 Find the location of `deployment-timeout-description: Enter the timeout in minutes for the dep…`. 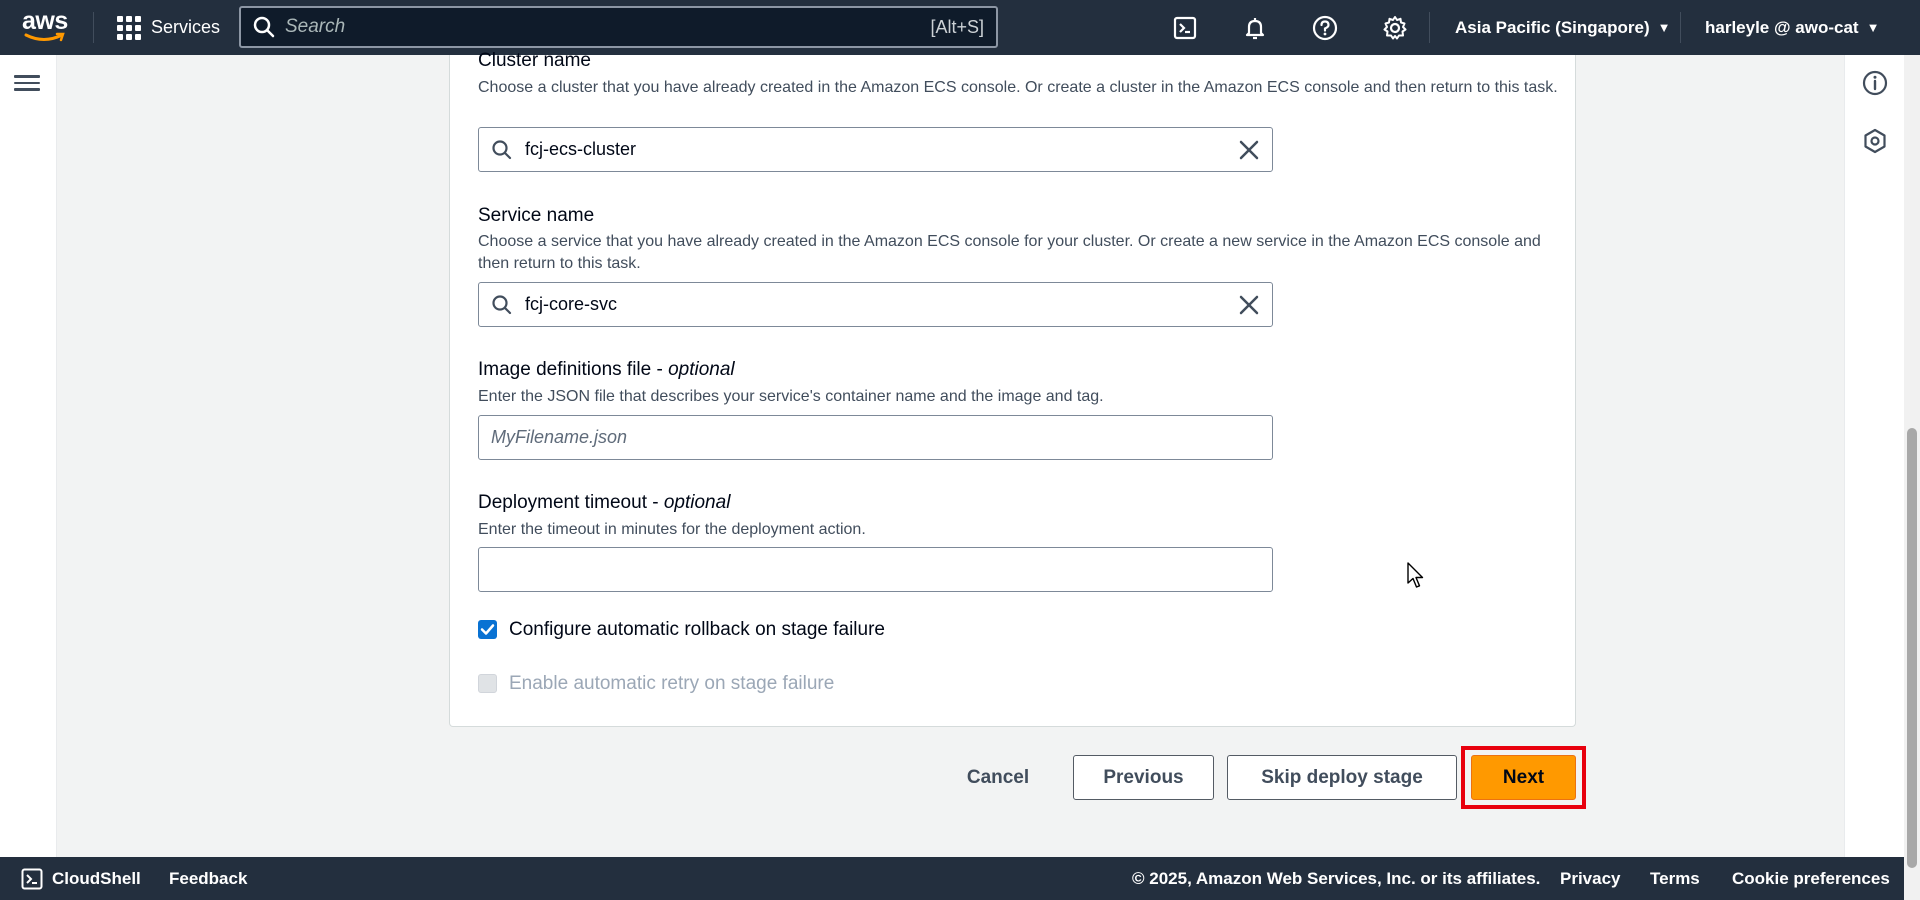

deployment-timeout-description: Enter the timeout in minutes for the dep… is located at coordinates (672, 529).